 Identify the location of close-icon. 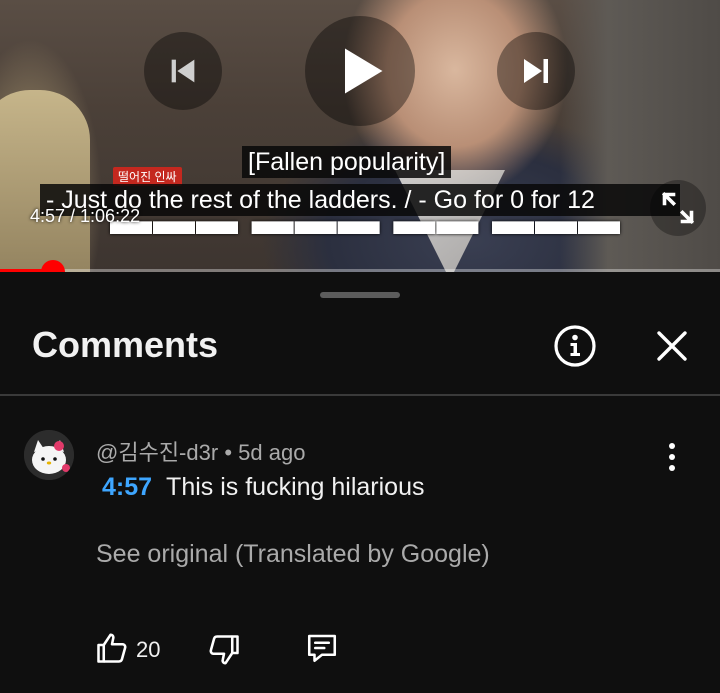
(672, 346).